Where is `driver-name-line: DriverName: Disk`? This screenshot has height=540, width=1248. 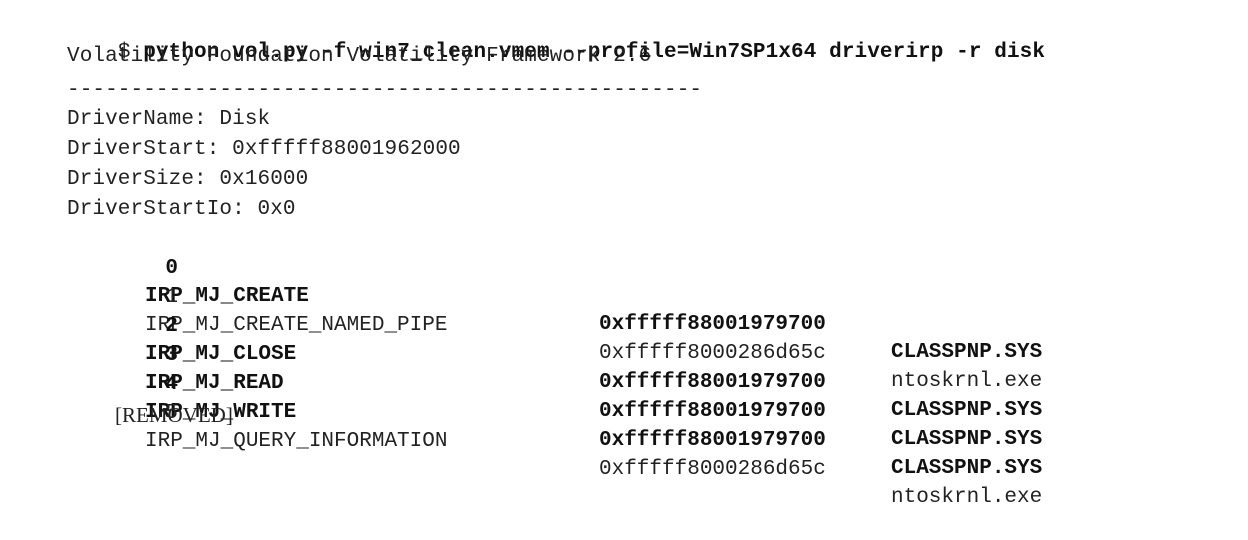 driver-name-line: DriverName: Disk is located at coordinates (169, 119).